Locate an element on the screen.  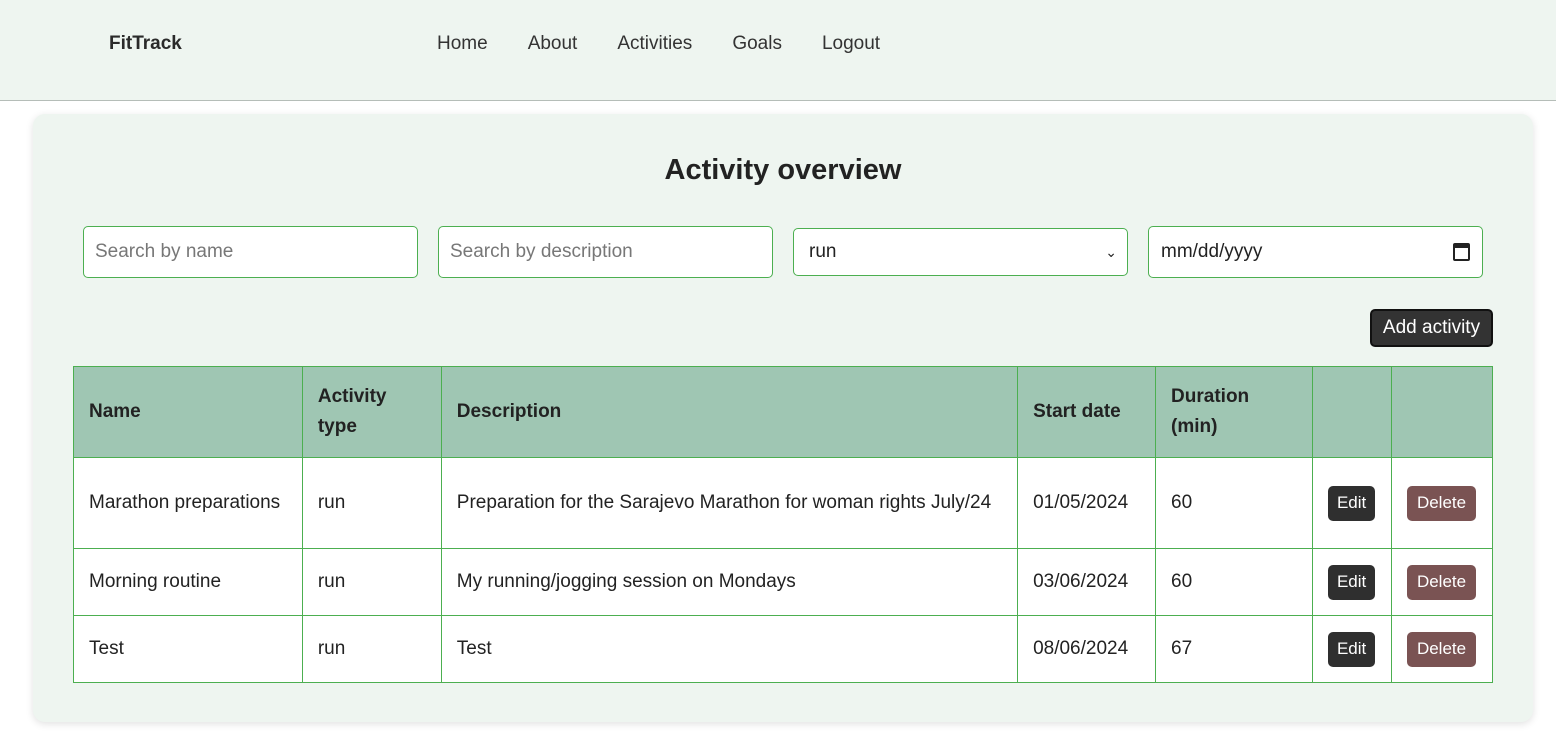
cell-start-date: 03/06/2024 is located at coordinates (1087, 582).